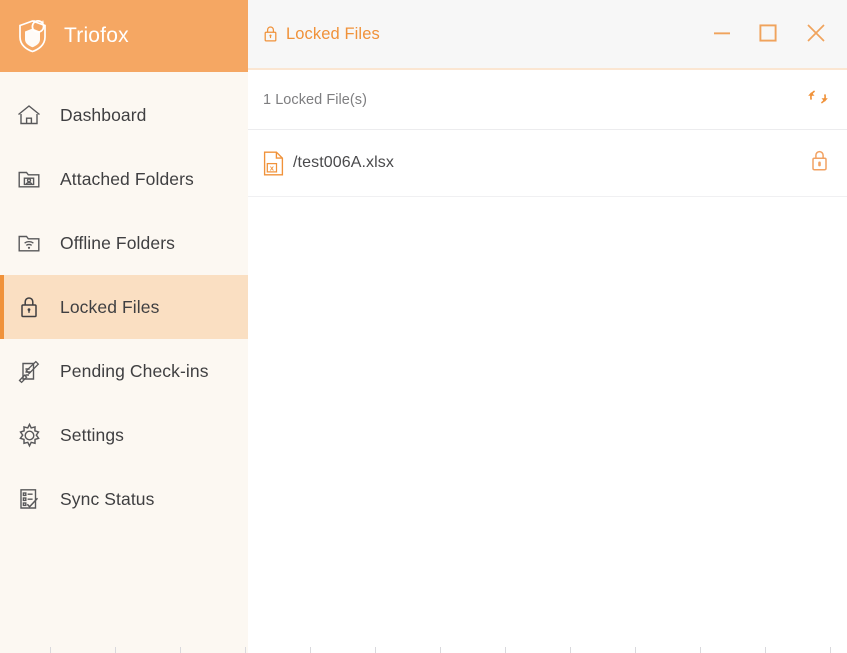 This screenshot has height=653, width=847. What do you see at coordinates (107, 498) in the screenshot?
I see `sidebar-item-label: Sync Status` at bounding box center [107, 498].